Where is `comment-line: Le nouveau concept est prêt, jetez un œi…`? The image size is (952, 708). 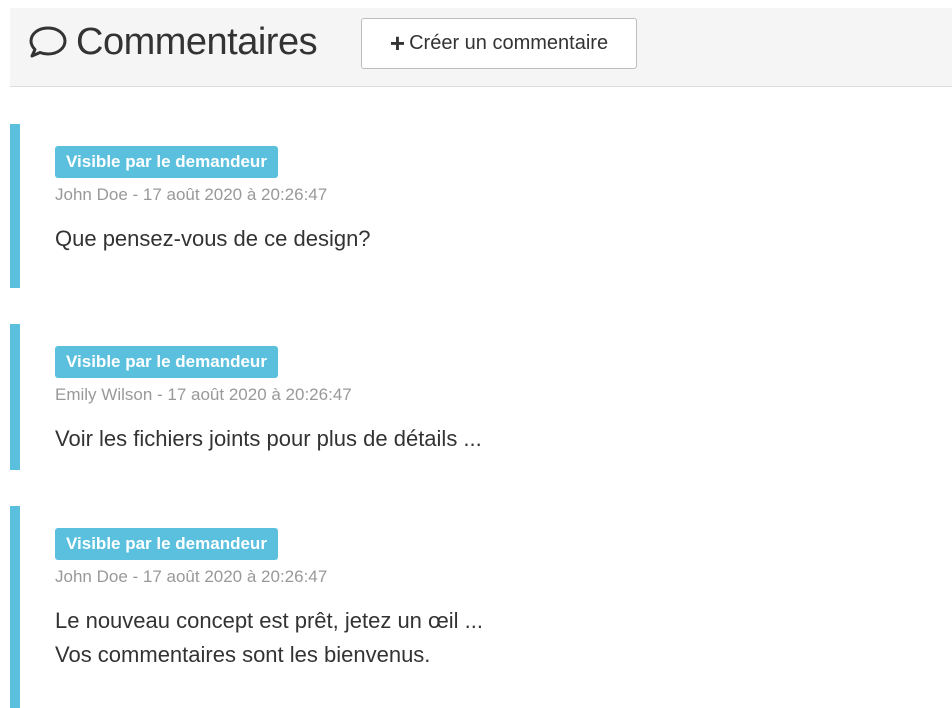
comment-line: Le nouveau concept est prêt, jetez un œi… is located at coordinates (269, 620).